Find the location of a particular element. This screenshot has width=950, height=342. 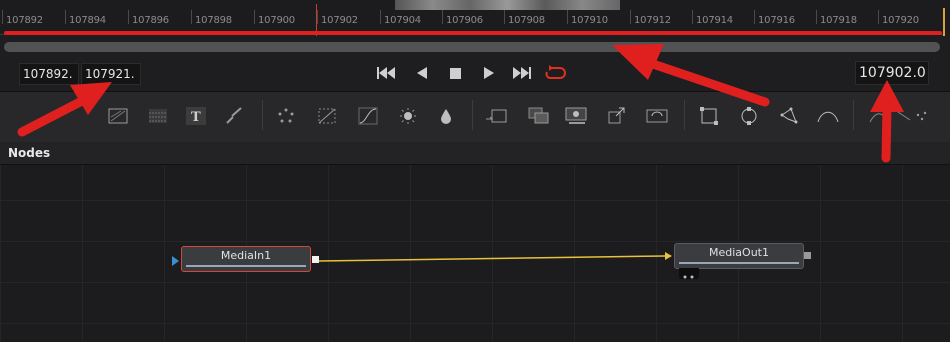

media-out-node: MediaOut1 is located at coordinates (739, 256).